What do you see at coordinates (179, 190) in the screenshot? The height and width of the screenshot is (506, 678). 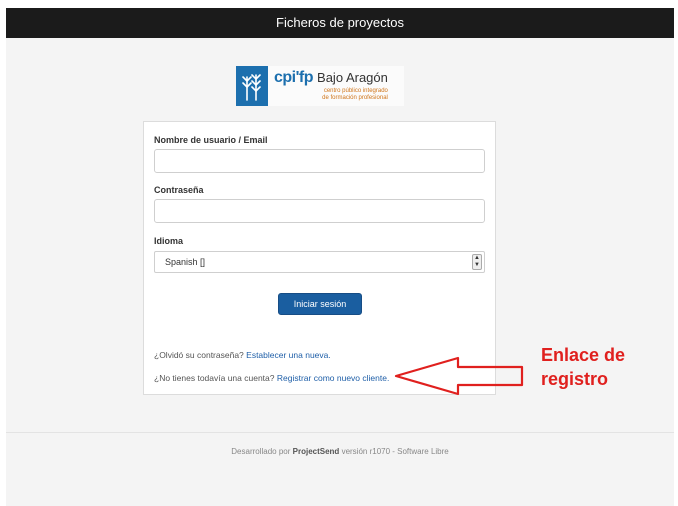 I see `password-label: Contraseña` at bounding box center [179, 190].